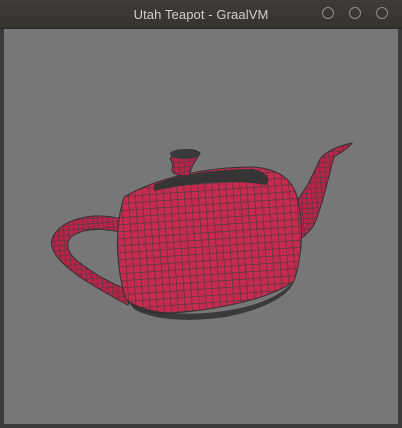 This screenshot has height=428, width=402. I want to click on teapot-knob-top, so click(185, 154).